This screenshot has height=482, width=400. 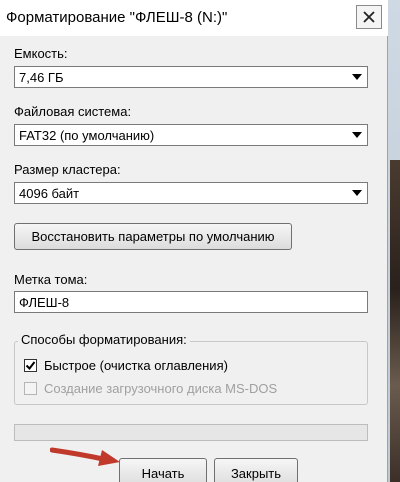 I want to click on msdos-boot-disk-label: Создание загрузочного диска MS-DOS, so click(x=161, y=388).